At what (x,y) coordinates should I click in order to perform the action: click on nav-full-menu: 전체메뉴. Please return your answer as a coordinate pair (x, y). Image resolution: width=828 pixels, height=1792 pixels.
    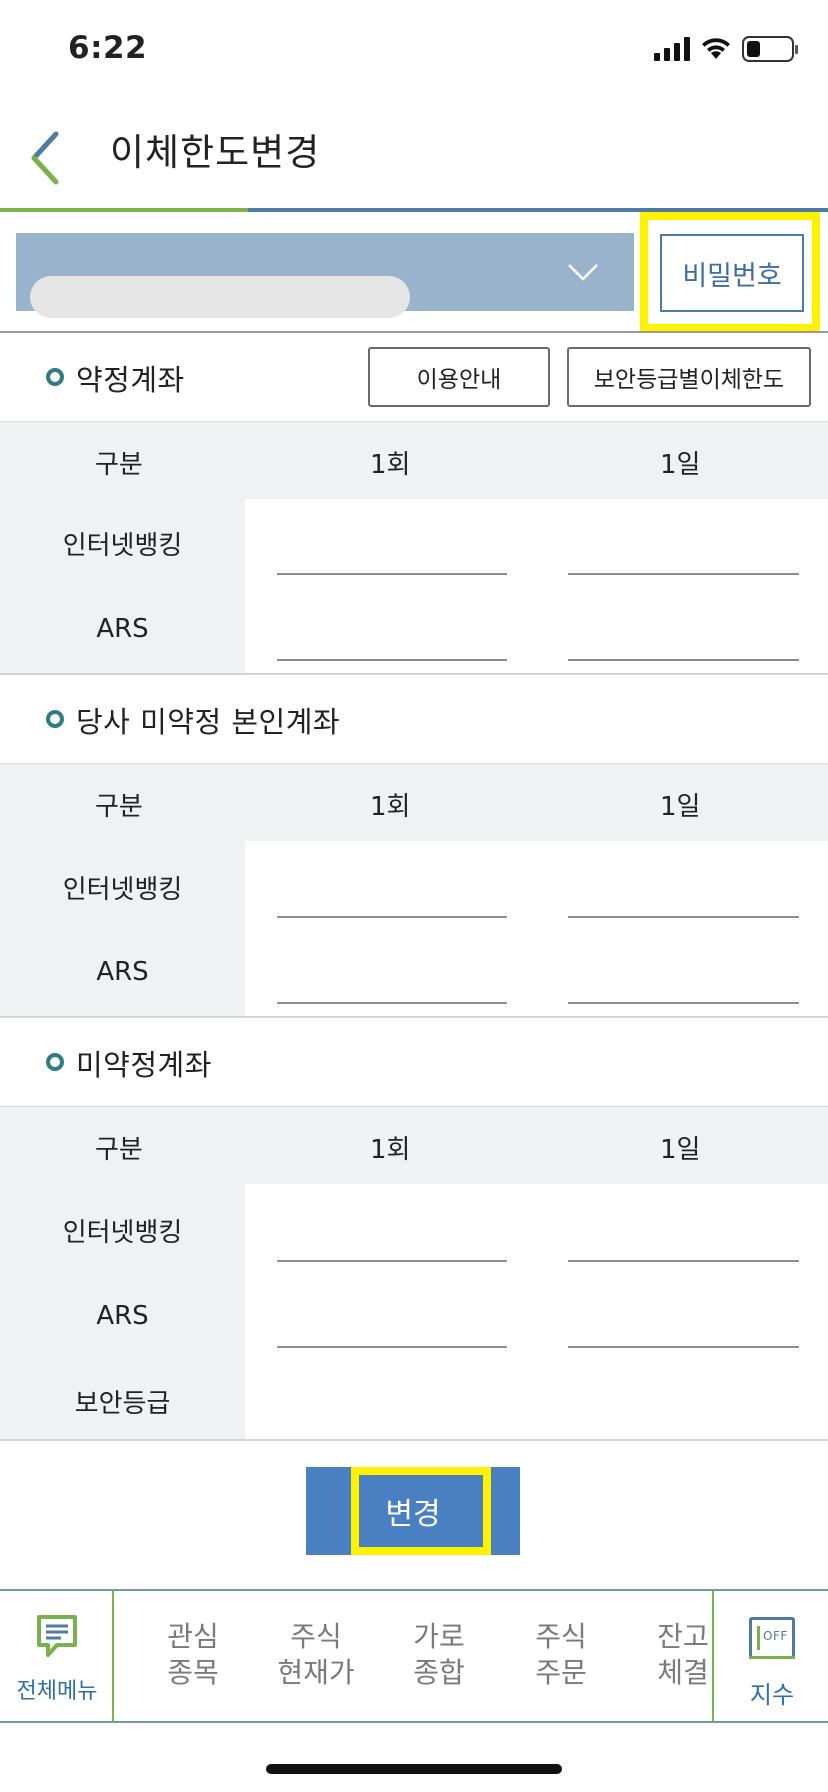
    Looking at the image, I should click on (57, 1656).